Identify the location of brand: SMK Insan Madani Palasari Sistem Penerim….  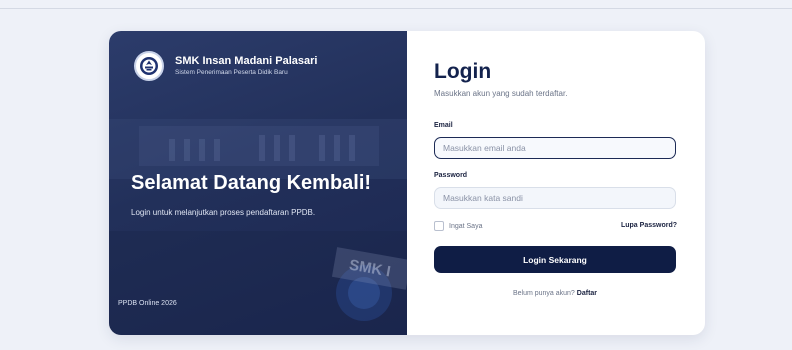
(225, 66).